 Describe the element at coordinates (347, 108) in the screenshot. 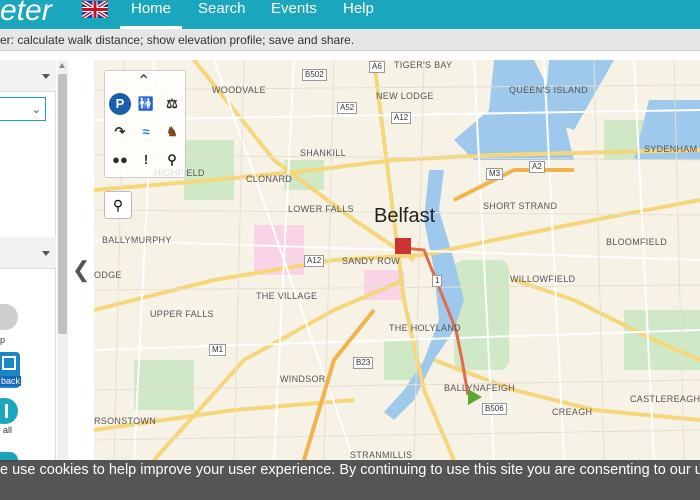

I see `road-badge: A52` at that location.